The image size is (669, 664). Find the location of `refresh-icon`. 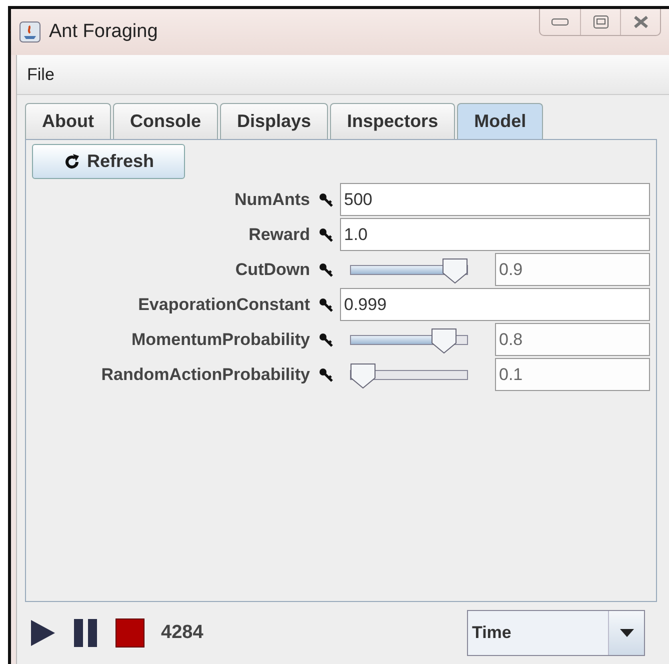

refresh-icon is located at coordinates (72, 161).